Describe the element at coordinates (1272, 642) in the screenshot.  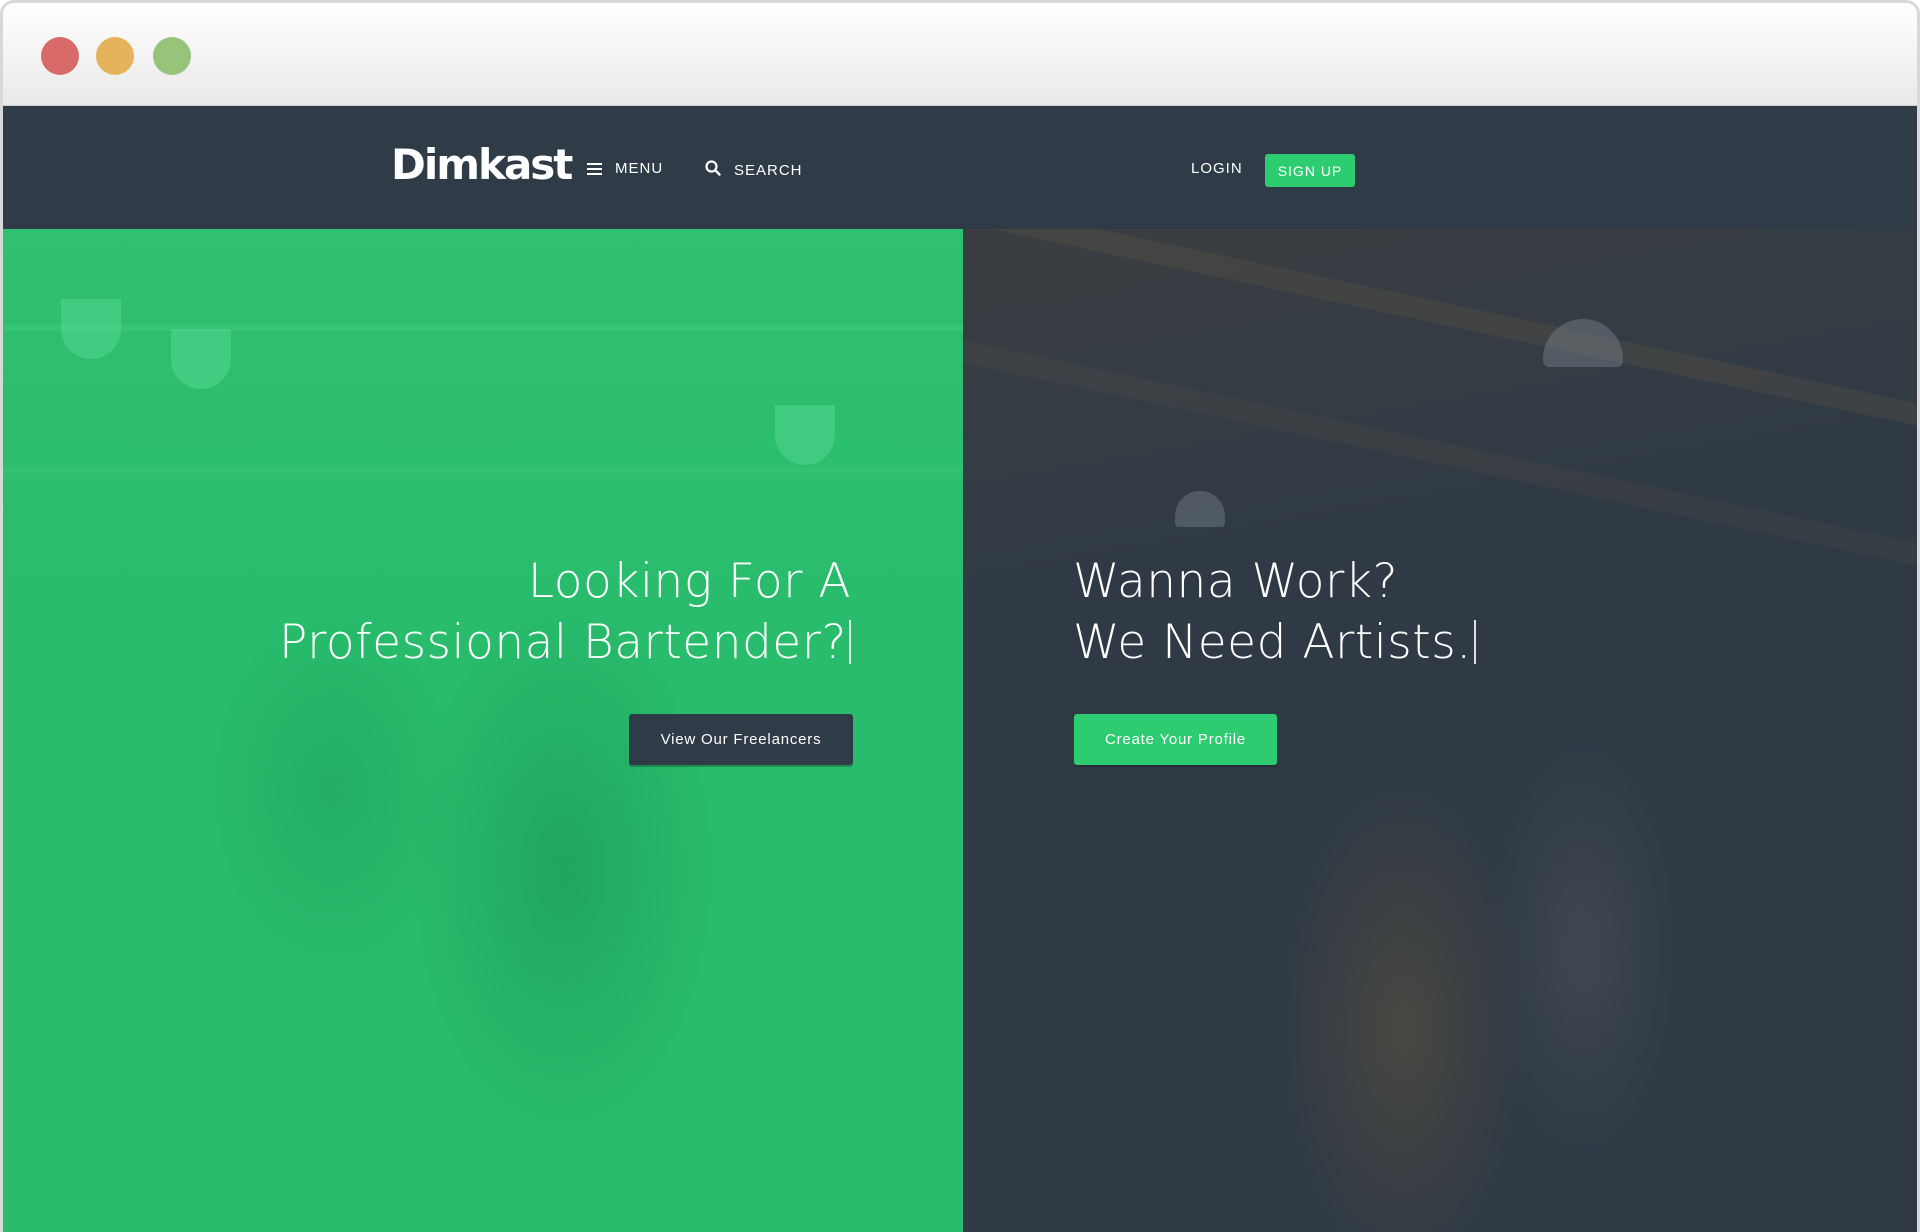
I see `work-heading-line2: We Need Artists.` at that location.